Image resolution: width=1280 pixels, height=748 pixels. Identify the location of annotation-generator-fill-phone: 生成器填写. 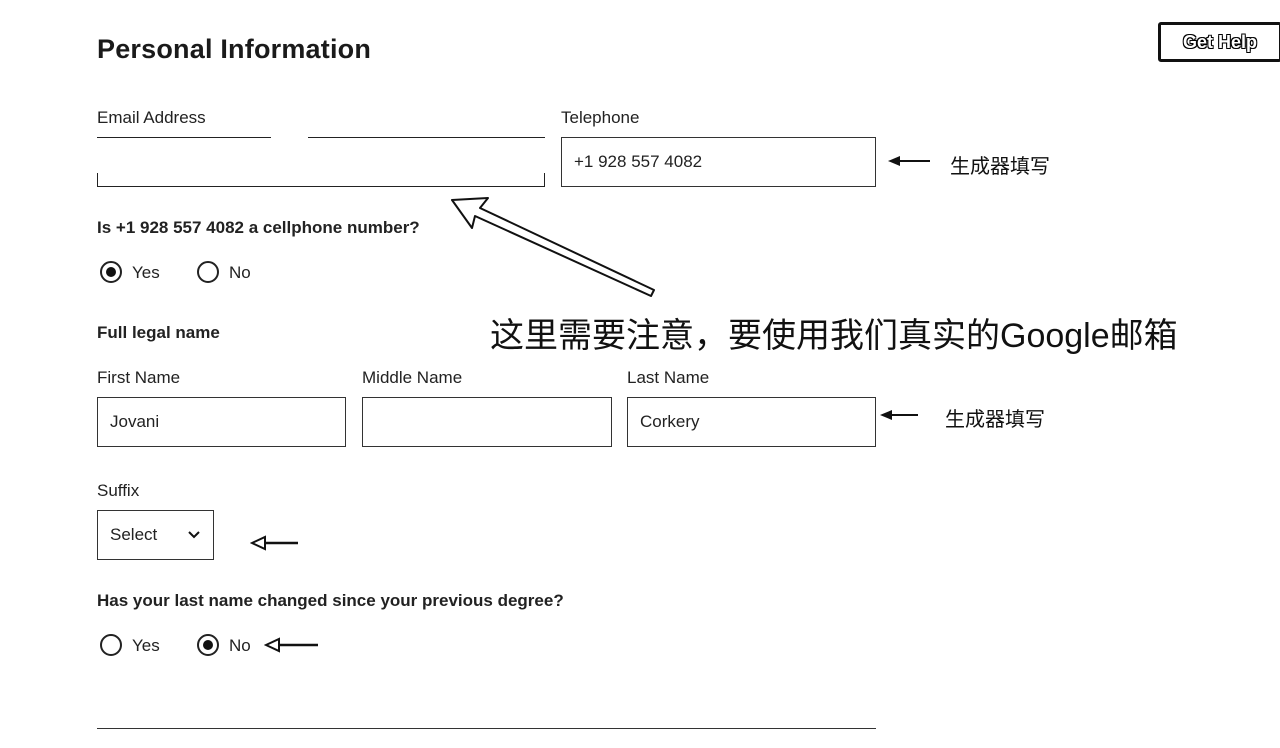
(1000, 167).